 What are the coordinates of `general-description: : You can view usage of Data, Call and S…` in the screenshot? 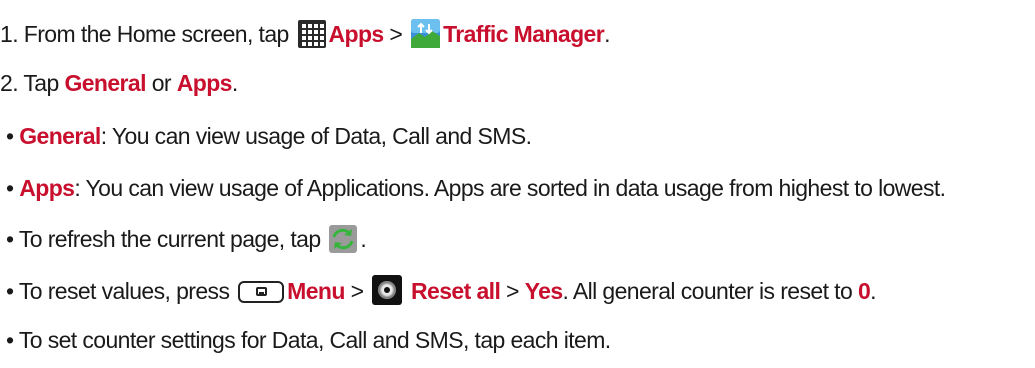 It's located at (316, 136).